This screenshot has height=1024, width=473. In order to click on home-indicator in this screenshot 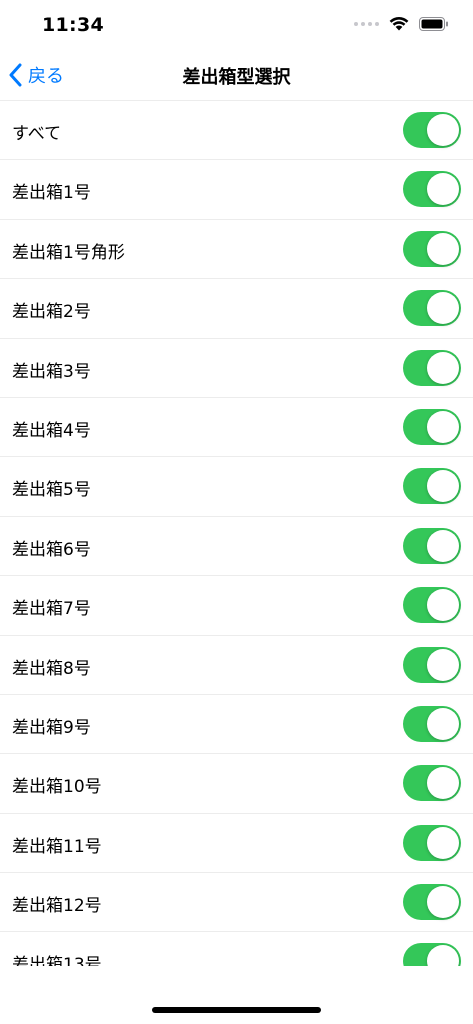, I will do `click(236, 1010)`.